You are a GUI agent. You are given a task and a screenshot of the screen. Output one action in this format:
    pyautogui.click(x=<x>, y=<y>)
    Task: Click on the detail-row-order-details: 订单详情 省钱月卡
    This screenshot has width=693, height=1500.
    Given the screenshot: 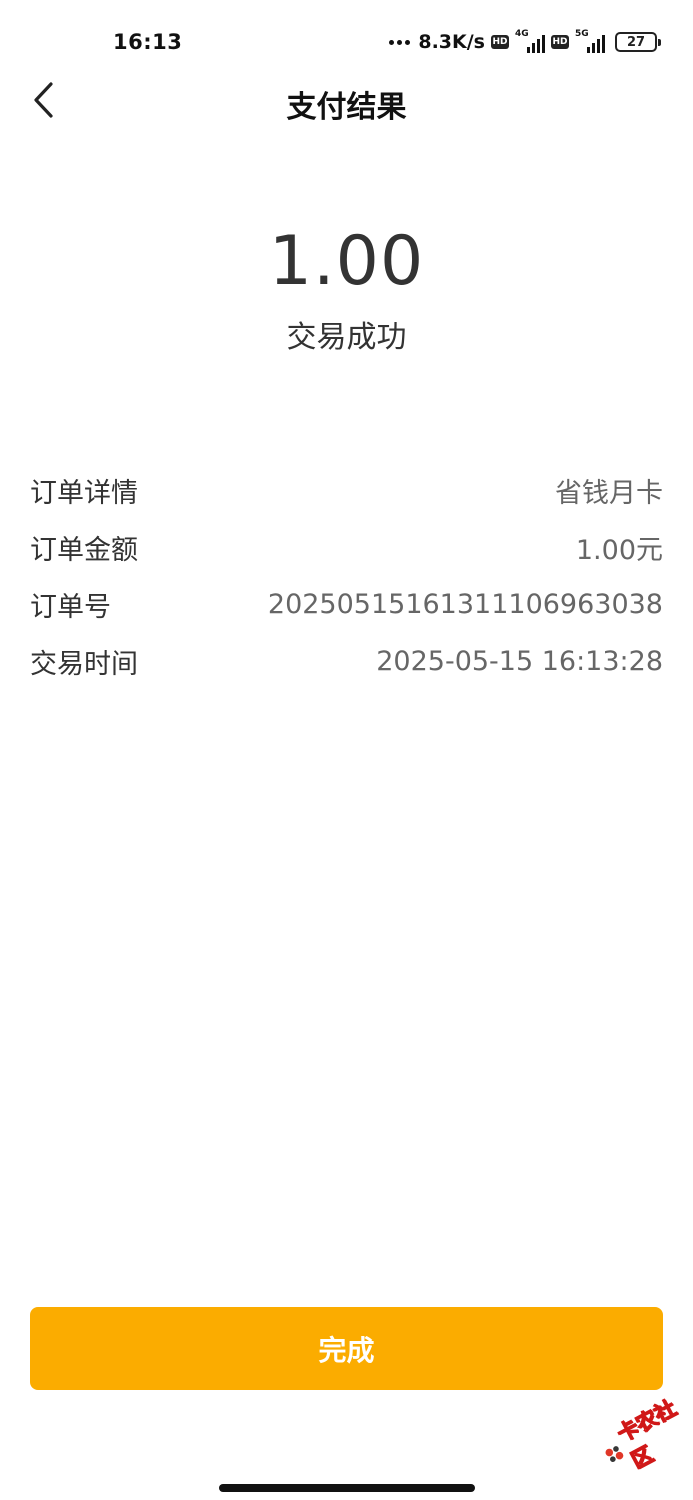 What is the action you would take?
    pyautogui.click(x=346, y=490)
    